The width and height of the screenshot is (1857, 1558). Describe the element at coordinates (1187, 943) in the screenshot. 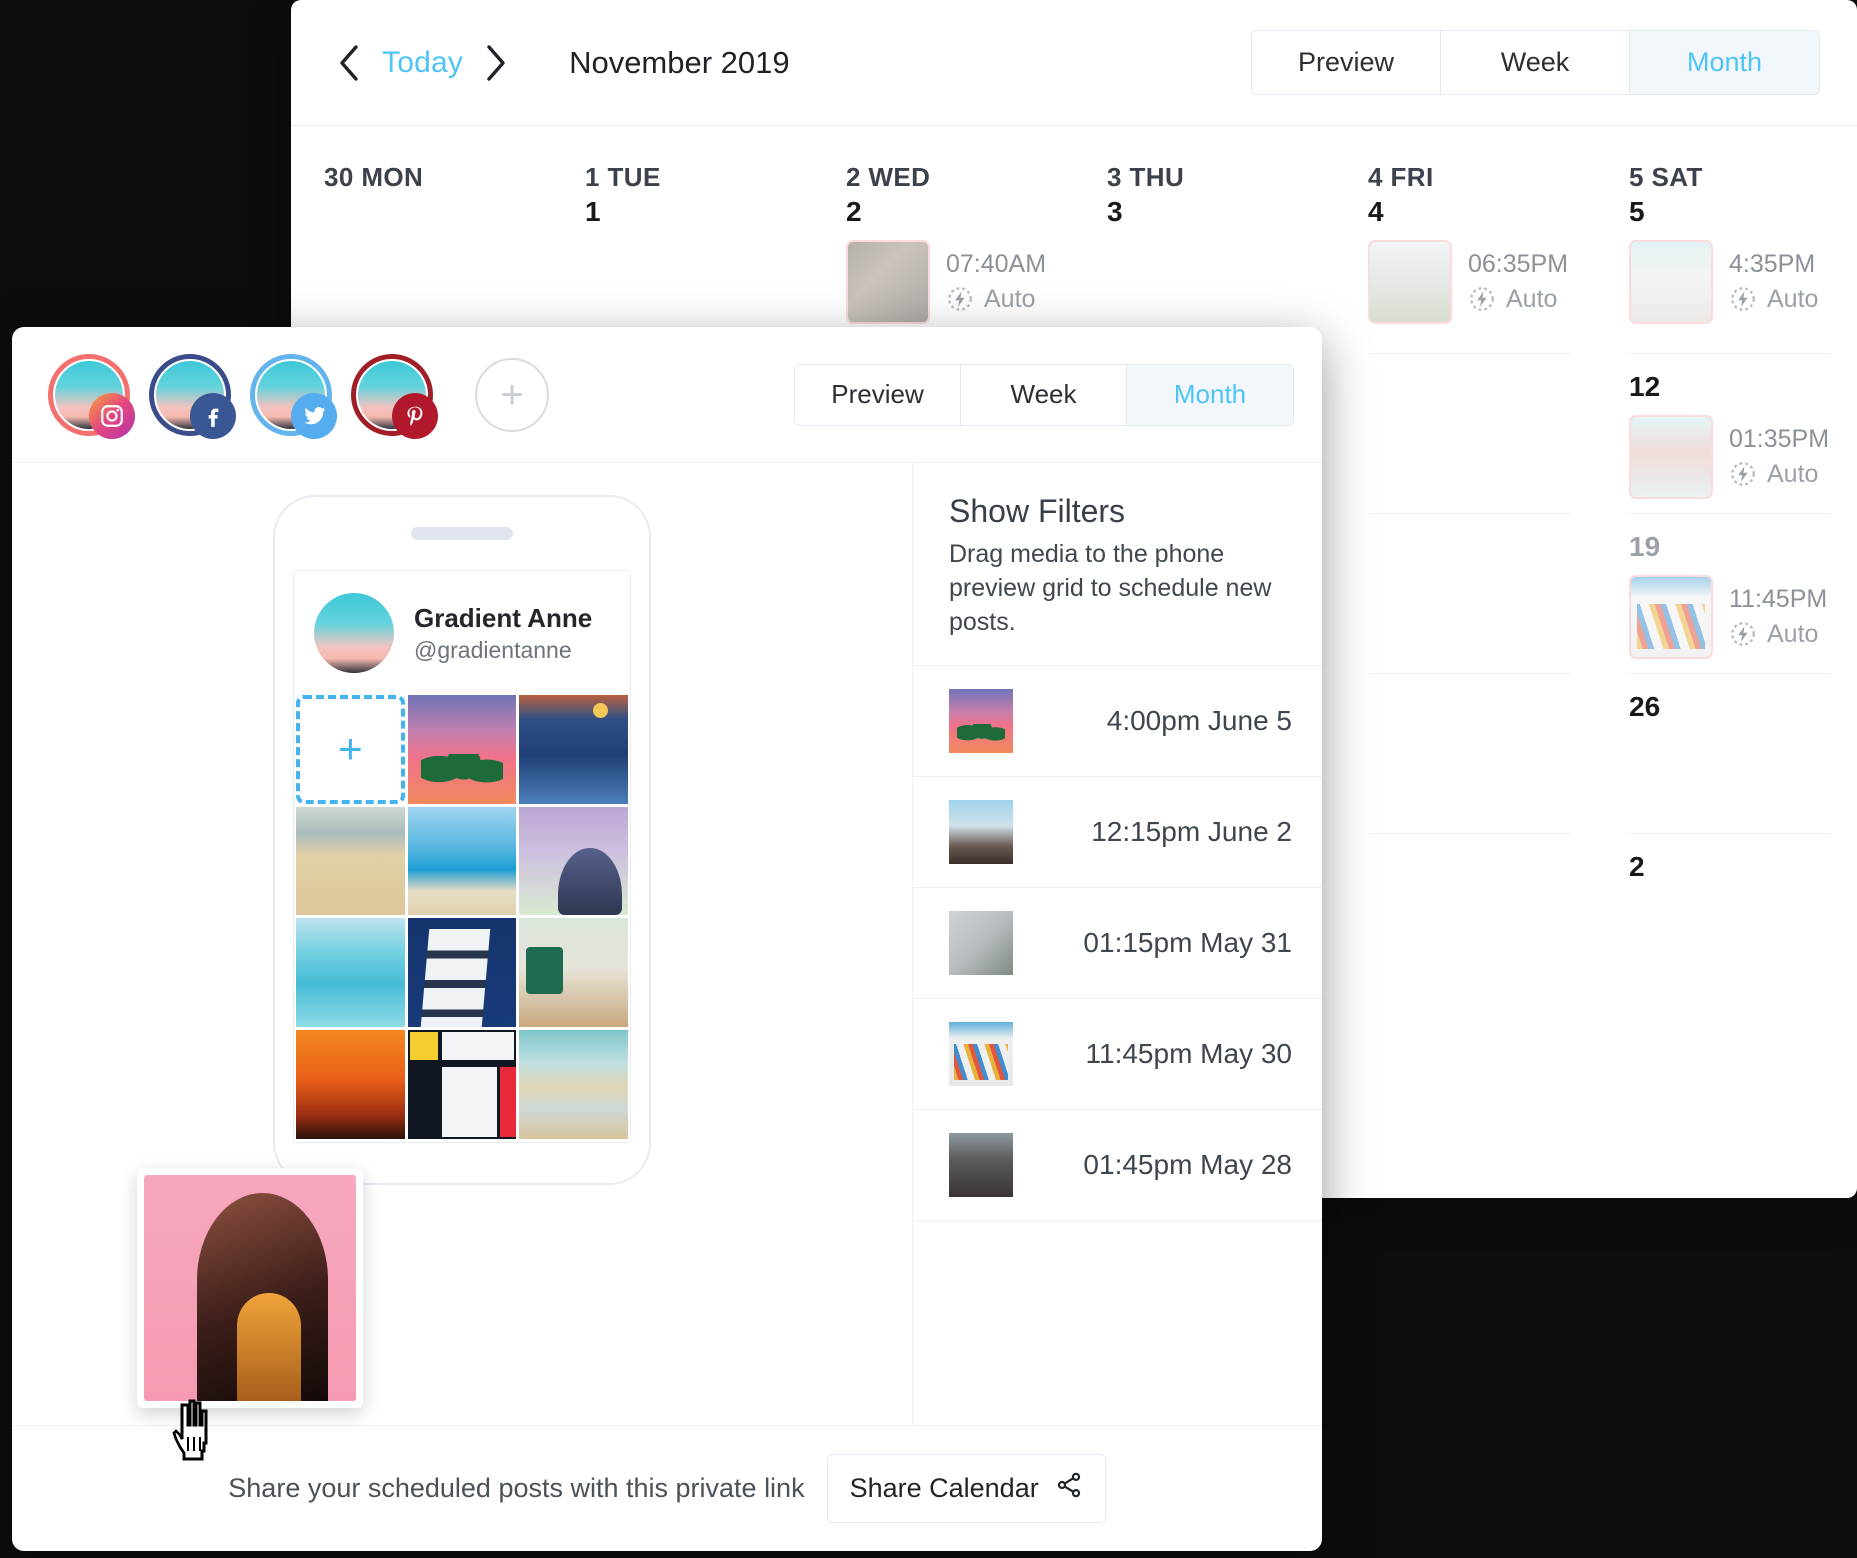

I see `scheduled-media-time: 01:15pm May 31` at that location.